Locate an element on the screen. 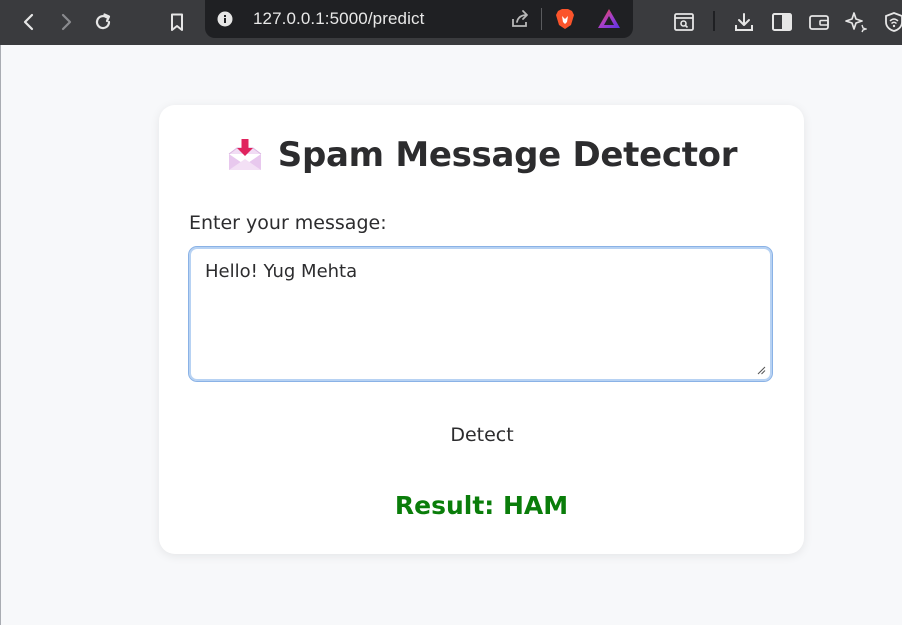 This screenshot has height=625, width=902. vpn-shield-icon is located at coordinates (893, 22).